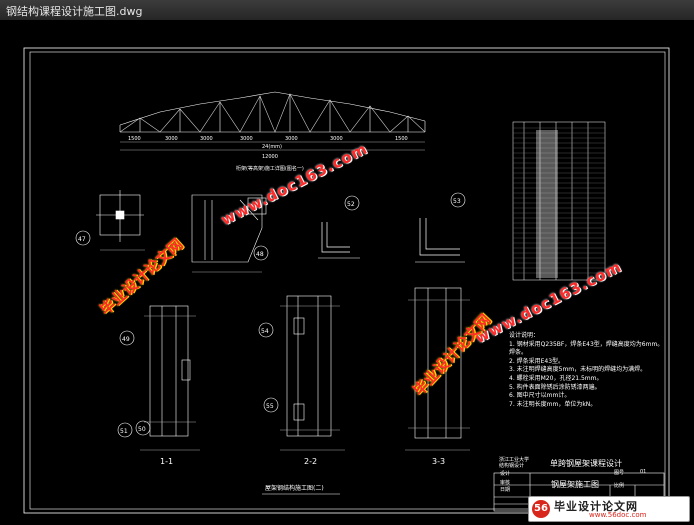  Describe the element at coordinates (575, 484) in the screenshot. I see `title-block-drawing-name: 钢屋架施工图` at that location.